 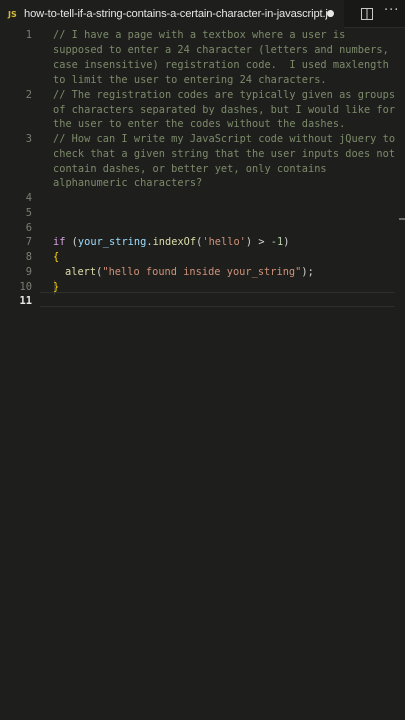 I want to click on punctuation-token: ), so click(x=286, y=242).